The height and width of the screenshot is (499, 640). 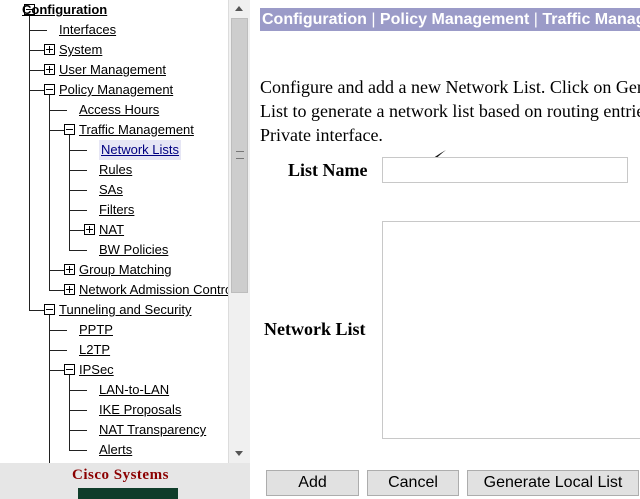 I want to click on nav-item-nat: NAT, so click(x=111, y=230).